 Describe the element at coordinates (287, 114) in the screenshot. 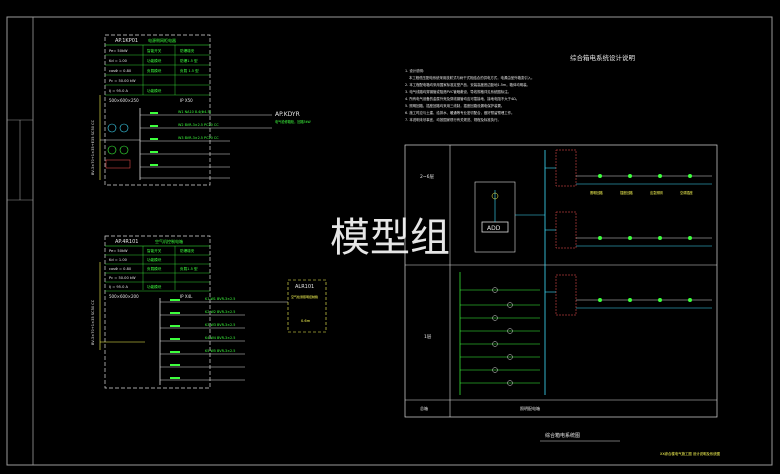

I see `panel-top-out-label: AP.KDYR` at that location.